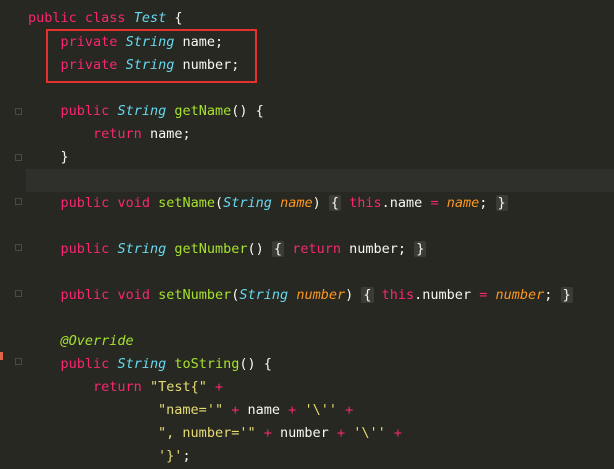 The height and width of the screenshot is (469, 614). Describe the element at coordinates (64, 157) in the screenshot. I see `code-line-getname-close: }` at that location.